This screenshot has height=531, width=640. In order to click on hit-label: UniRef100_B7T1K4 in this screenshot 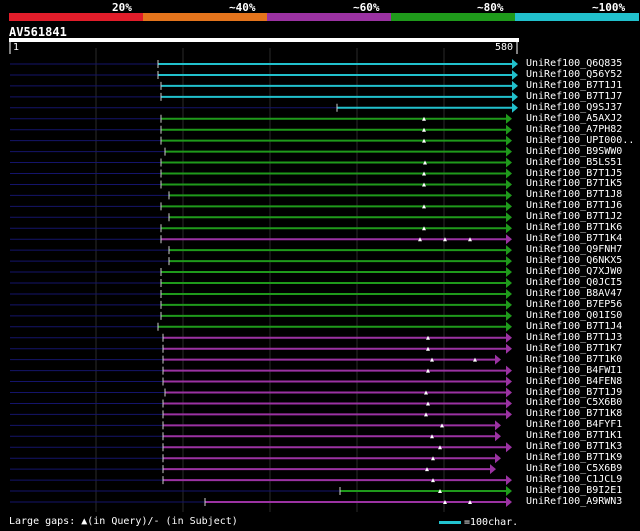, I will do `click(574, 238)`.